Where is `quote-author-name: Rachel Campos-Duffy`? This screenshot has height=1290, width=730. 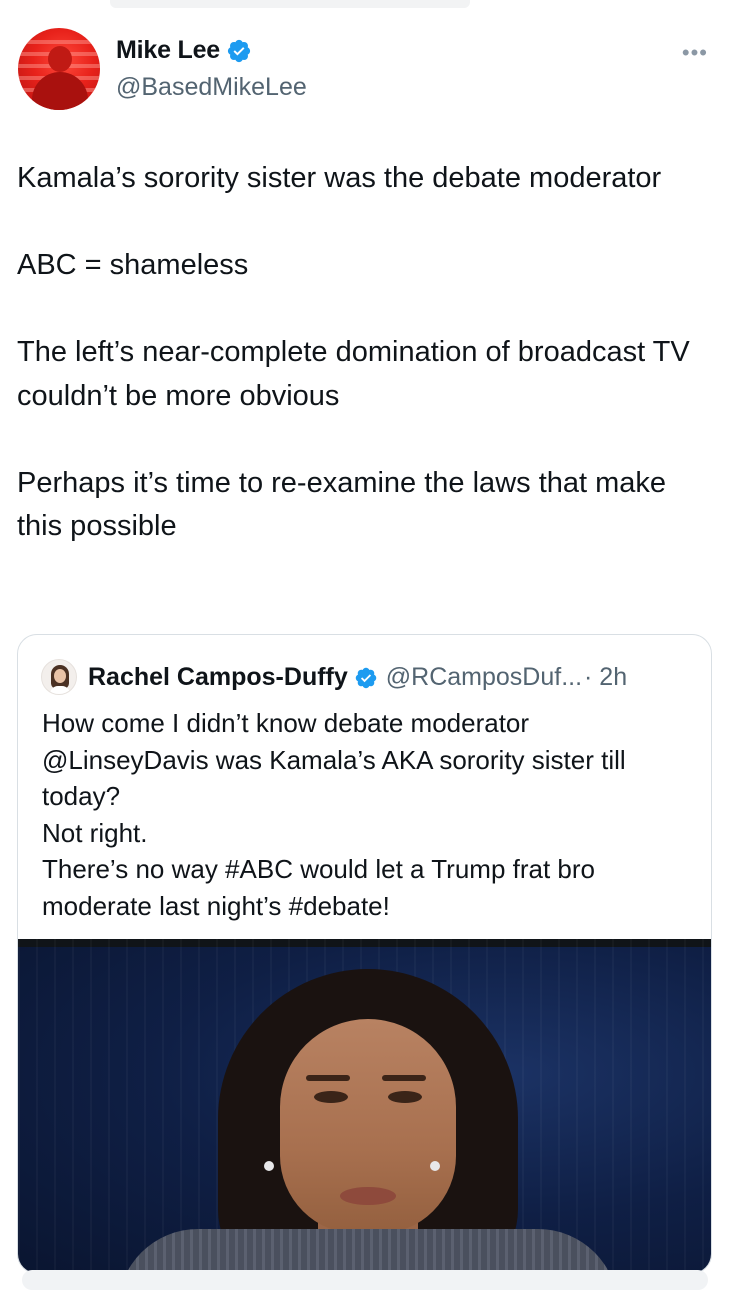 quote-author-name: Rachel Campos-Duffy is located at coordinates (218, 677).